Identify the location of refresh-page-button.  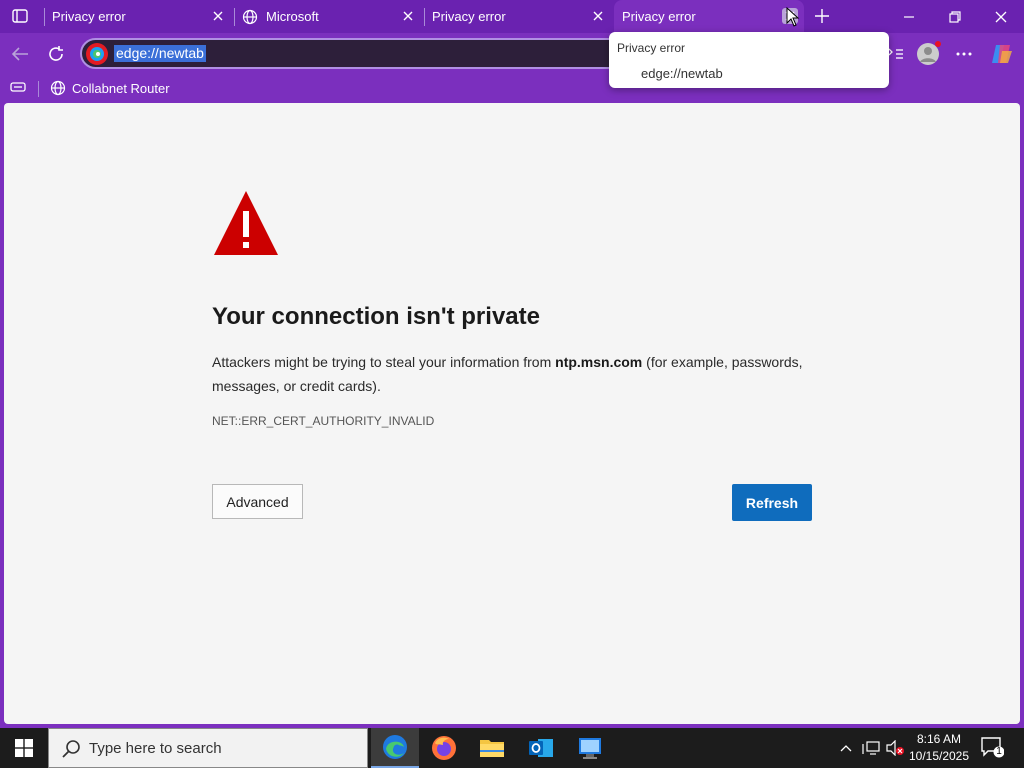
(56, 54).